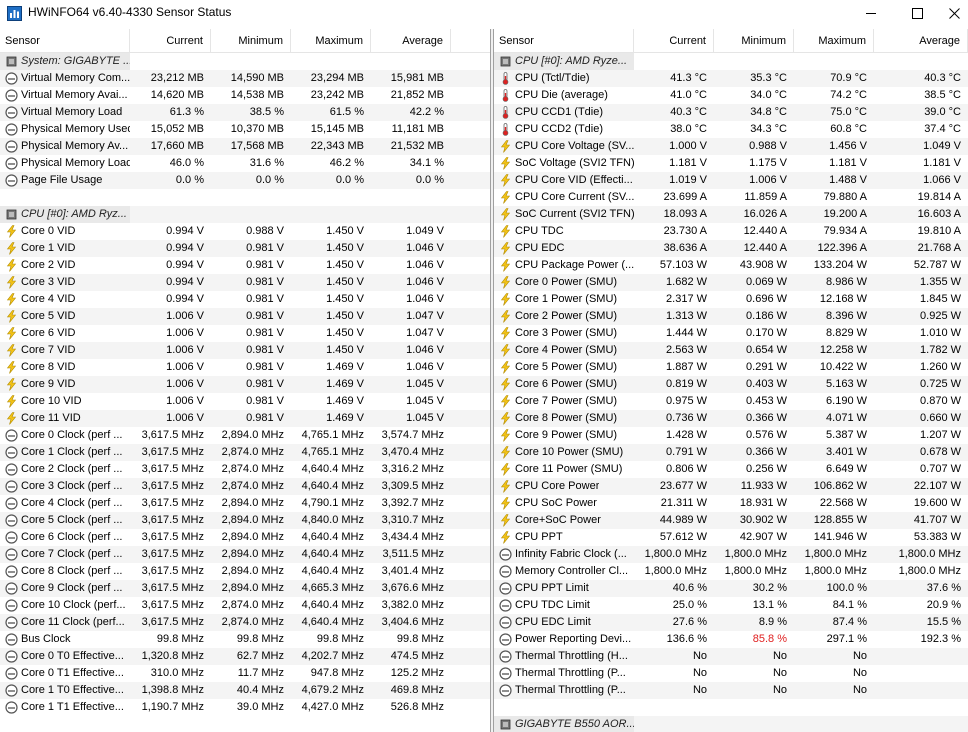 The image size is (968, 732). I want to click on sensor-row: Core 6 VID 1.006 V 0.981 V 1.450 V 1.047 V, so click(245, 333).